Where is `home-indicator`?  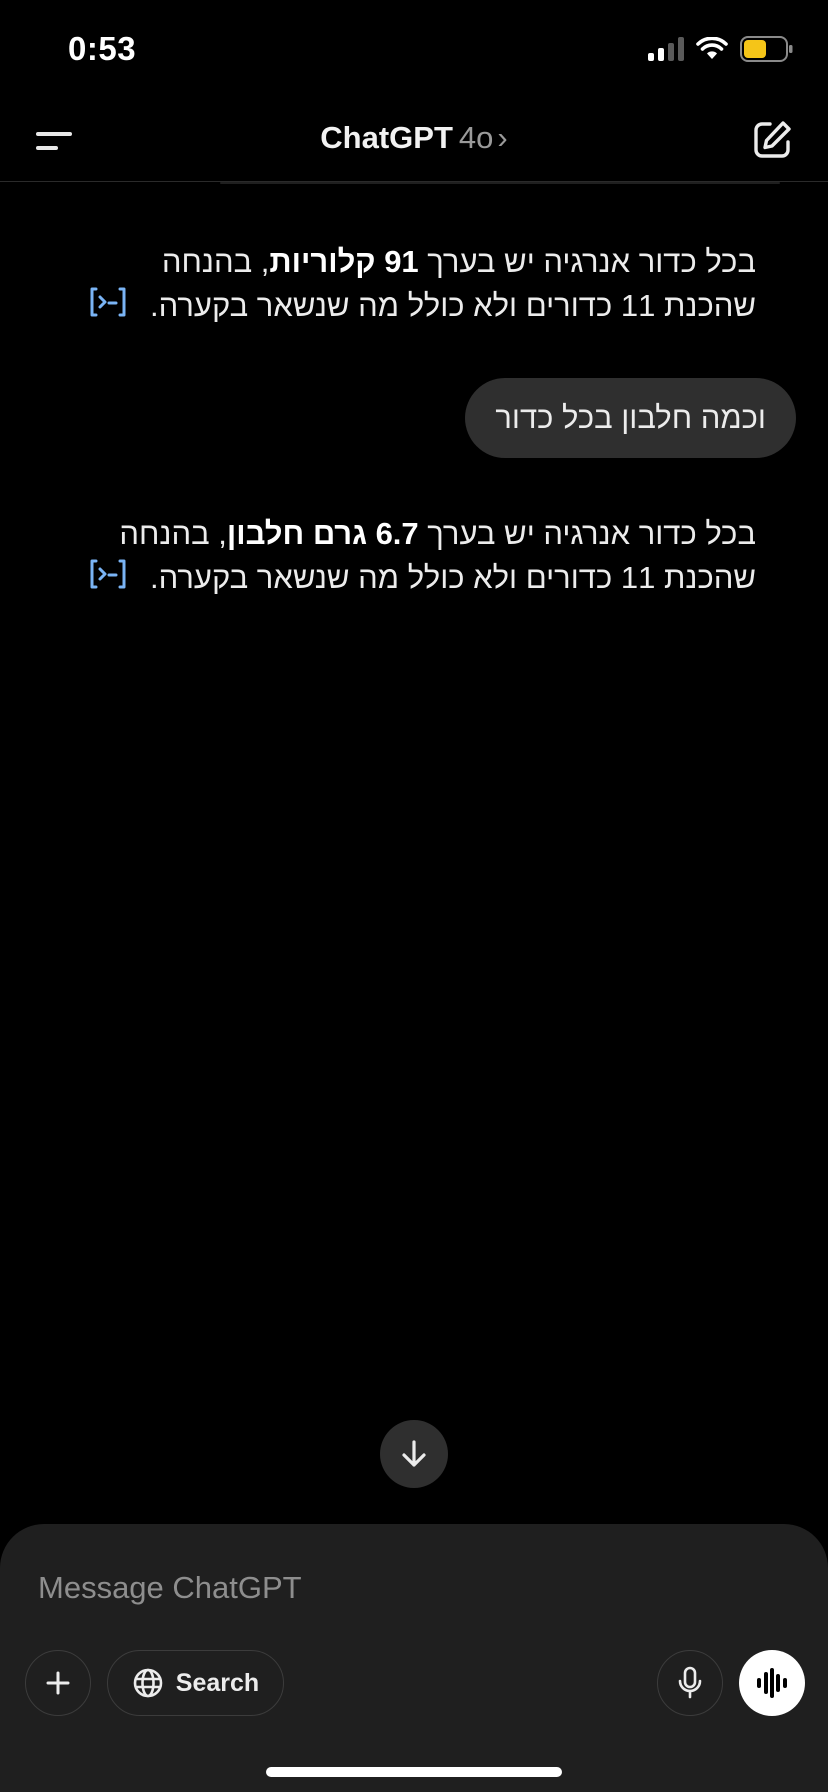 home-indicator is located at coordinates (414, 1772).